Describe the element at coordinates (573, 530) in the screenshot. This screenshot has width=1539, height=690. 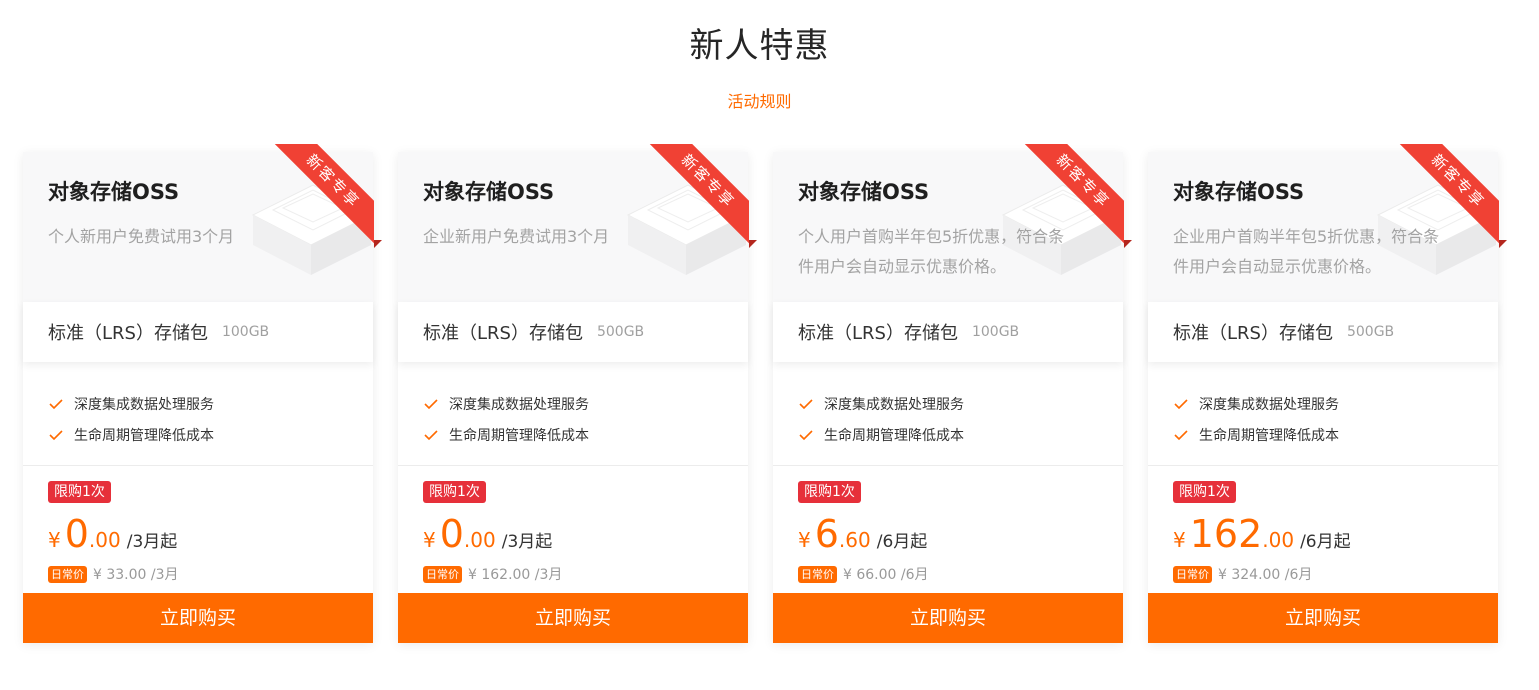
I see `price-area: 限购1次 ¥ 0 .00 /3月起 日常价 ¥ 162.00 /3月` at that location.